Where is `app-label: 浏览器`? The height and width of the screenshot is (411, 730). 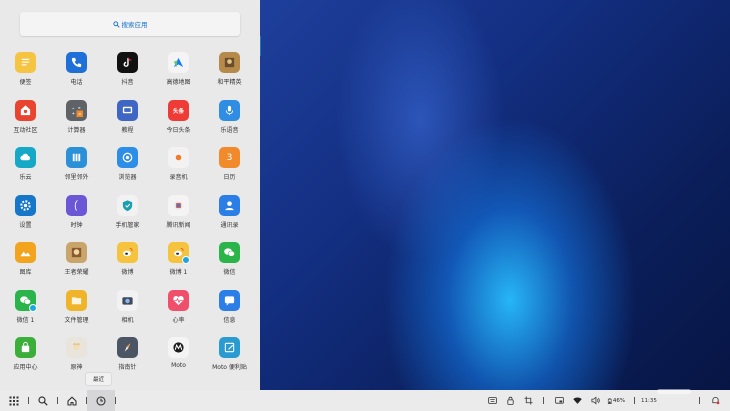 app-label: 浏览器 is located at coordinates (127, 177).